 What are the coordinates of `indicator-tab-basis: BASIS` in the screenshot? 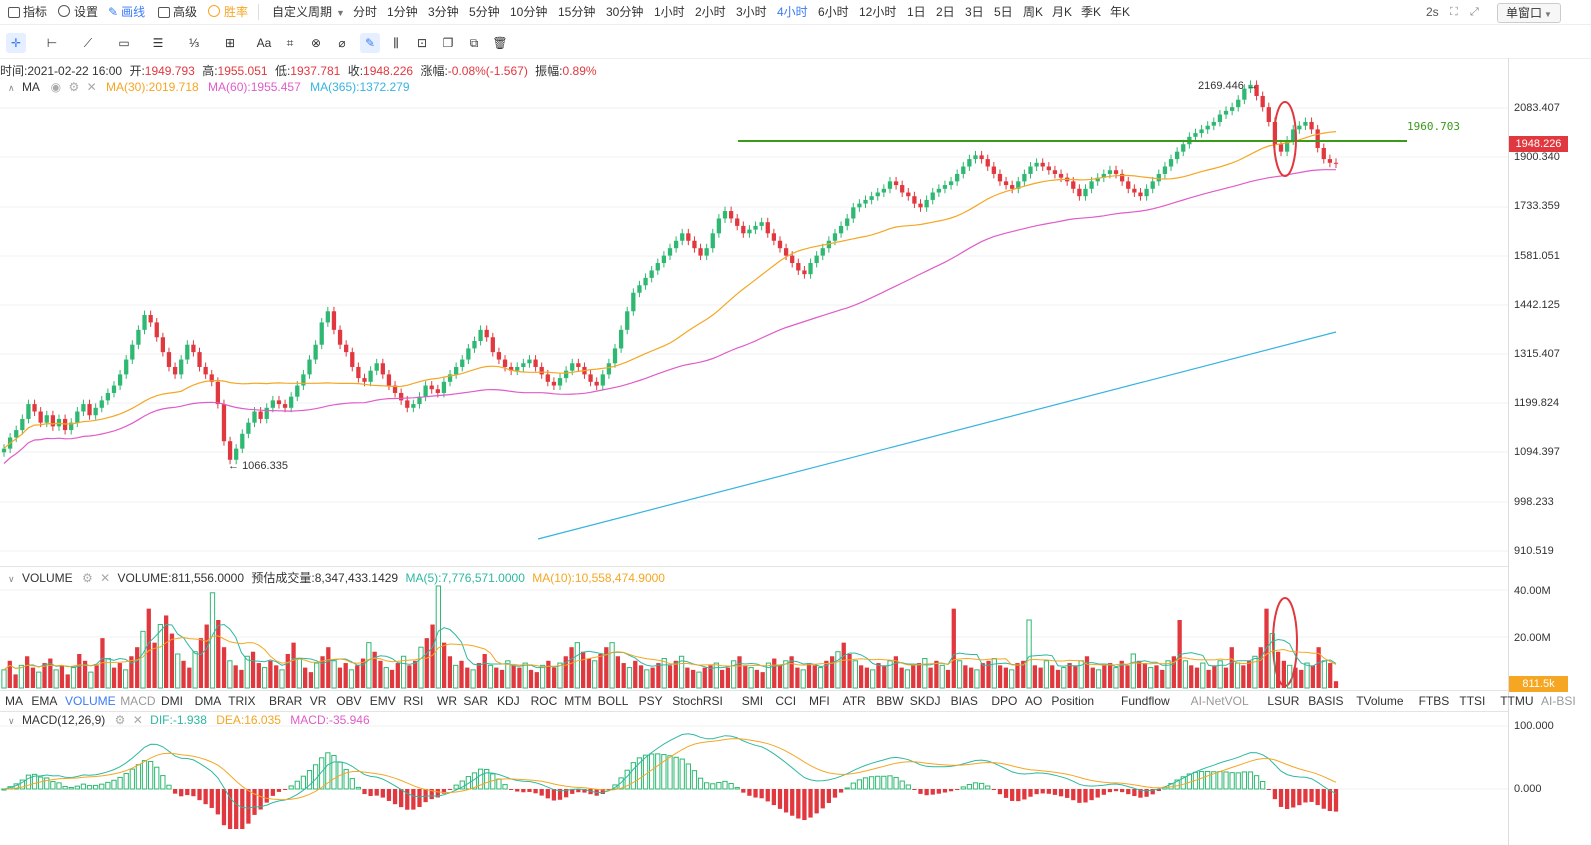 It's located at (1325, 701).